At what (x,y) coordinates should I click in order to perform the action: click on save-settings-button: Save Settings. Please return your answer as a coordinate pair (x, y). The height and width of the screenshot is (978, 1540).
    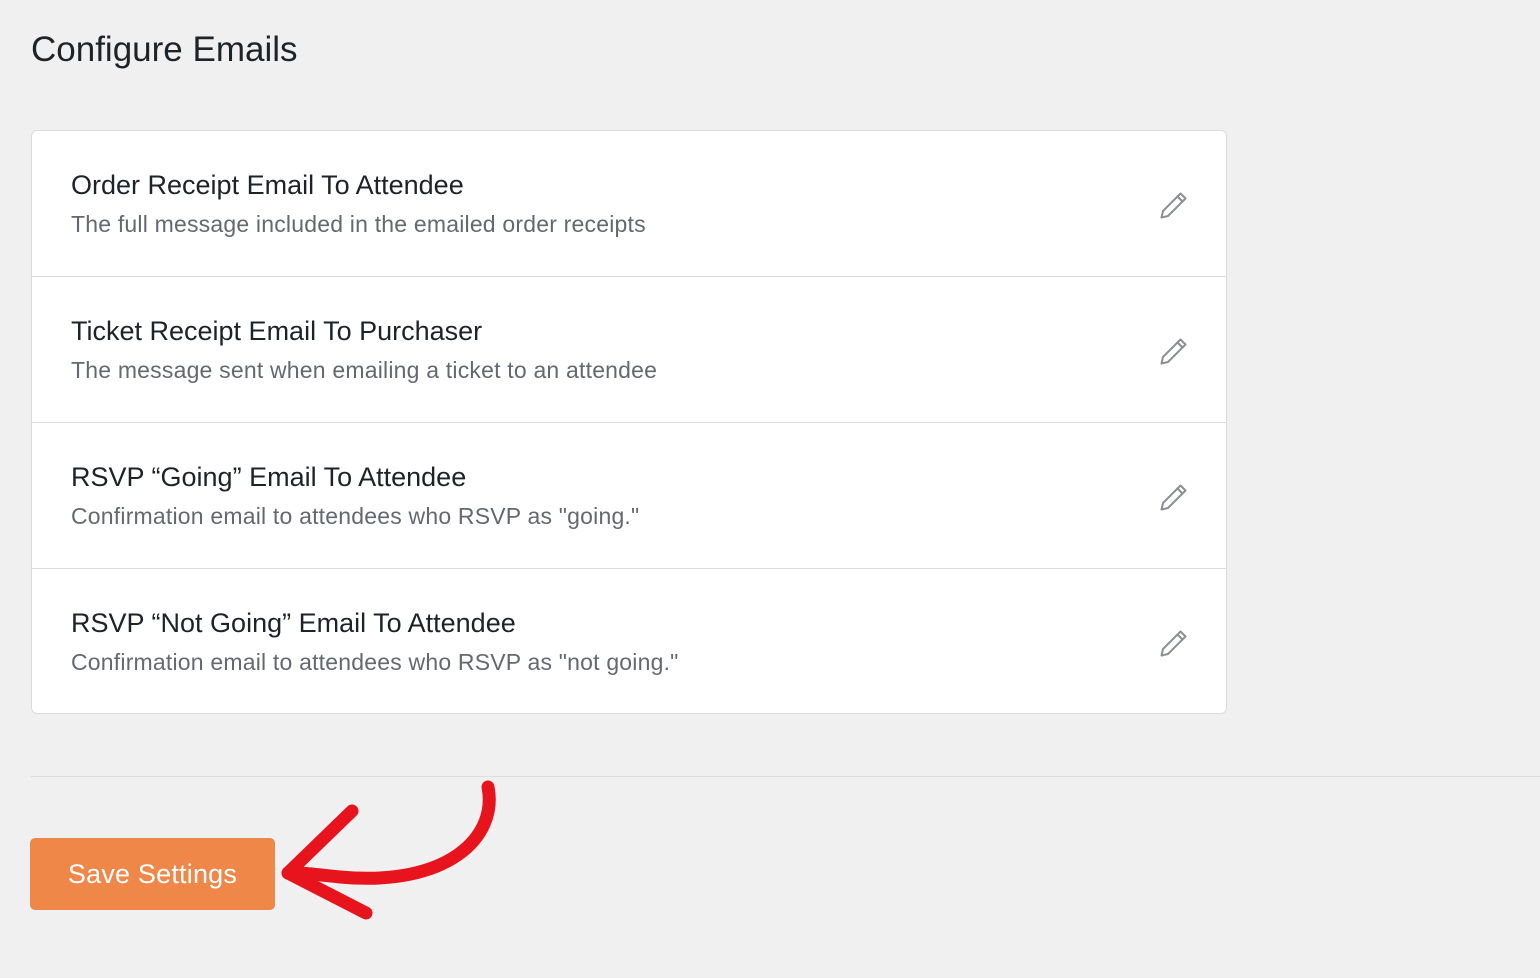
    Looking at the image, I should click on (152, 874).